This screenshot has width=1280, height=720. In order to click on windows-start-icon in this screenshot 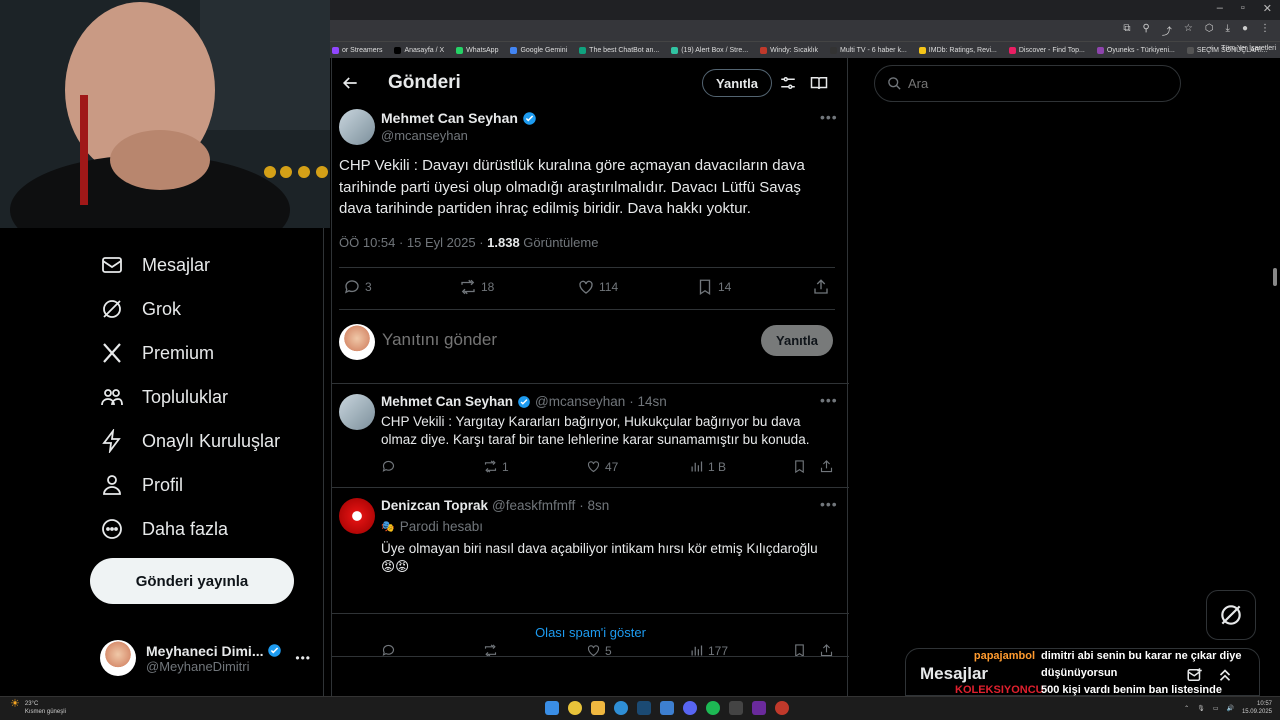, I will do `click(552, 708)`.